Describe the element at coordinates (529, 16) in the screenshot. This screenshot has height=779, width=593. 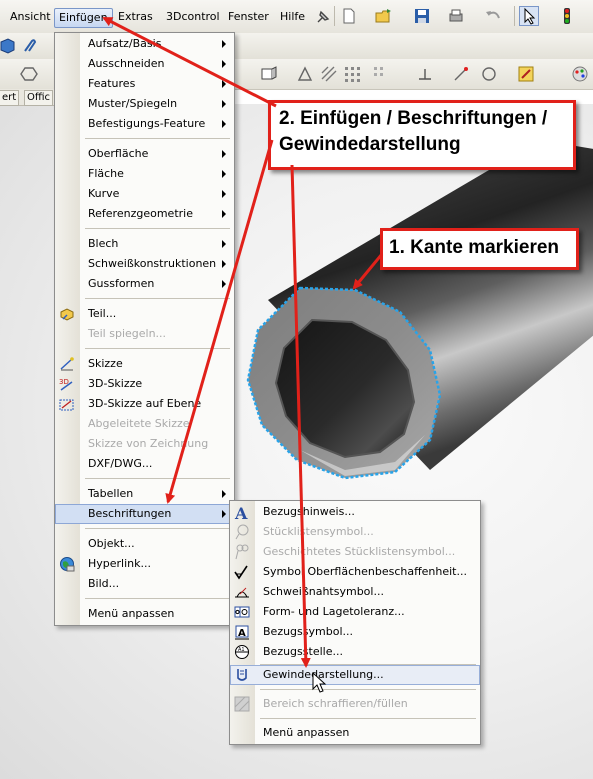
I see `select-cursor-icon` at that location.